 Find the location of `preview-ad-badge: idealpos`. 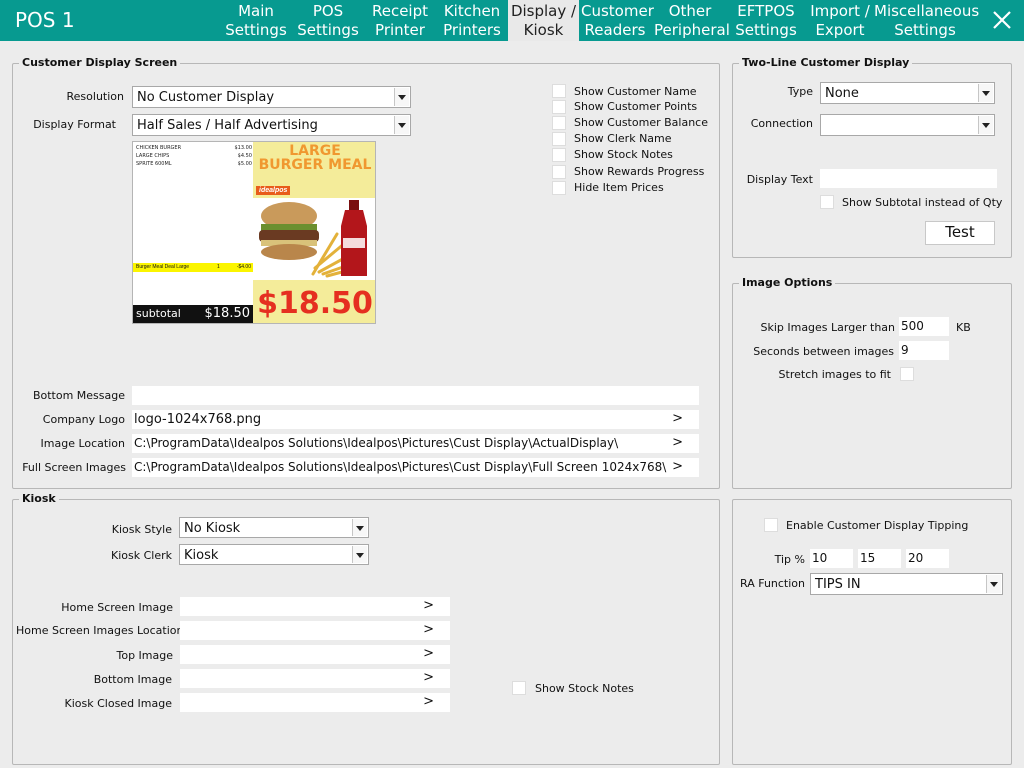

preview-ad-badge: idealpos is located at coordinates (273, 190).